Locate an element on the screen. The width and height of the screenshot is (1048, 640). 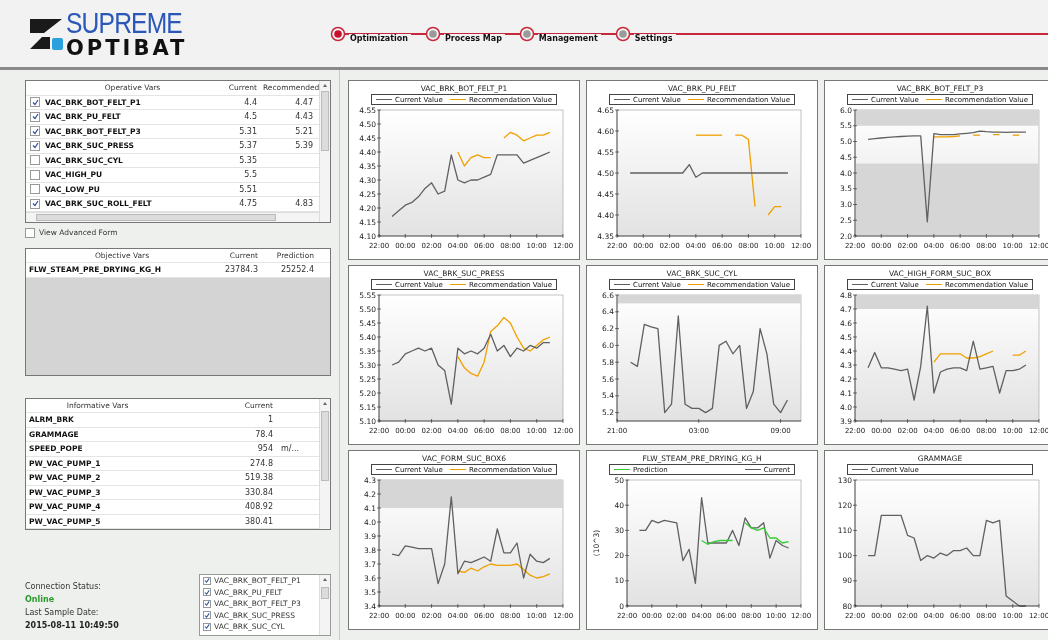
nav-step: Settings is located at coordinates (645, 33).